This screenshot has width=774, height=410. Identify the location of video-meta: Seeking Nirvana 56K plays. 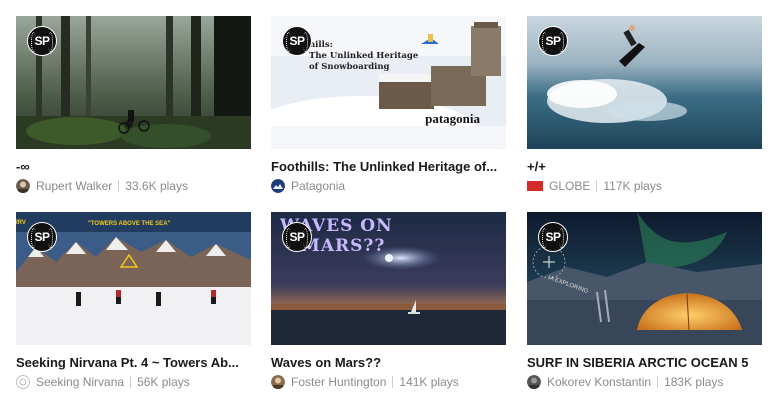
(134, 382).